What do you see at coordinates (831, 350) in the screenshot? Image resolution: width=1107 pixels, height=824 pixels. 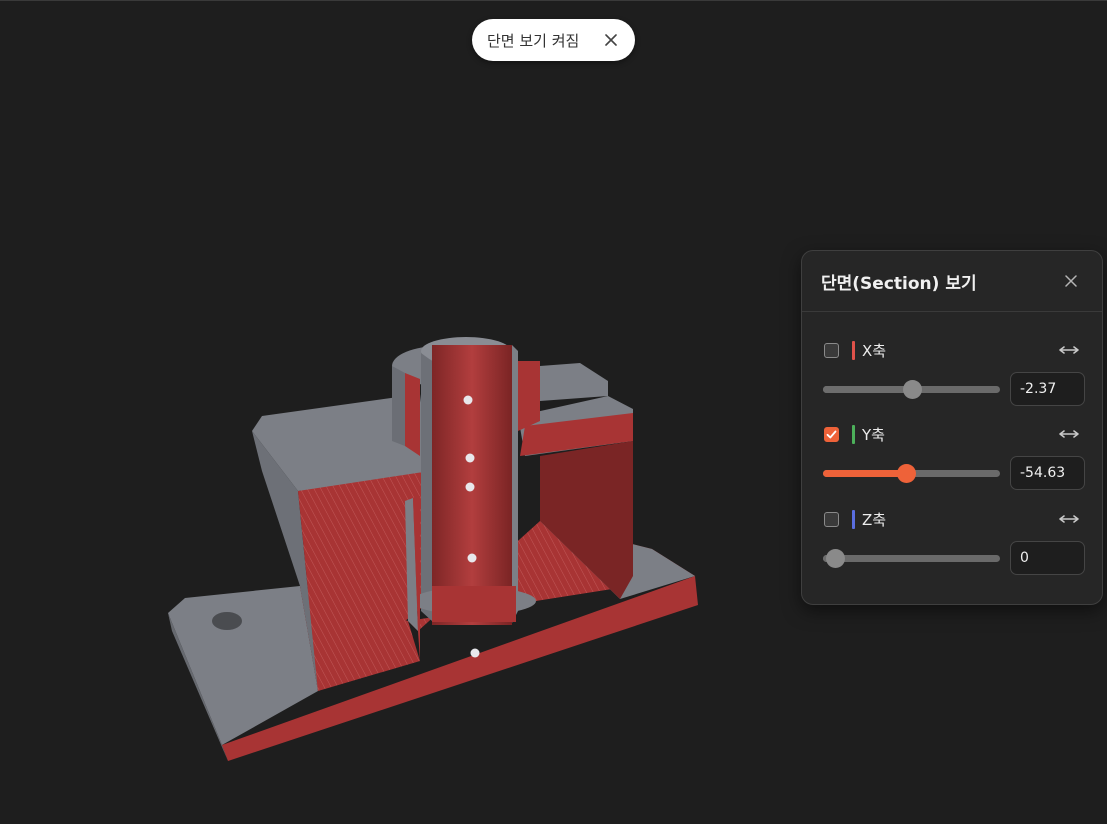 I see `x-axis-checkbox` at bounding box center [831, 350].